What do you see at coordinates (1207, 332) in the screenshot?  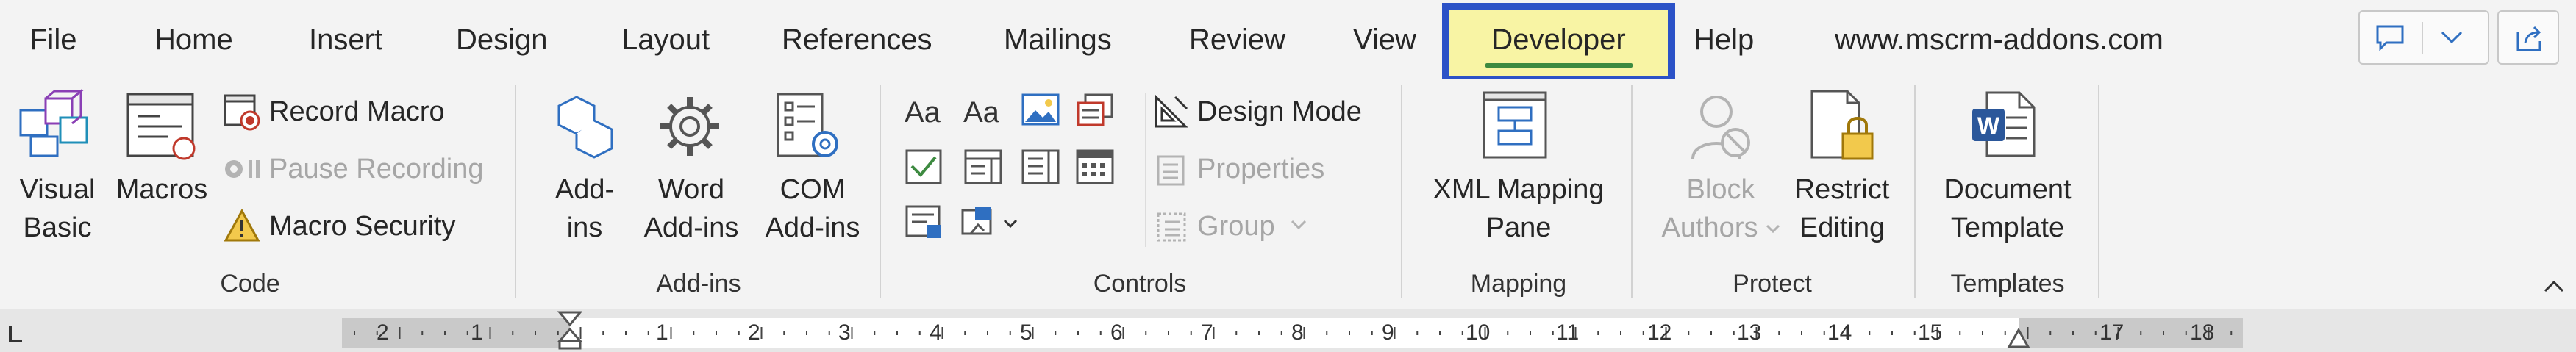 I see `ruler-number: 7` at bounding box center [1207, 332].